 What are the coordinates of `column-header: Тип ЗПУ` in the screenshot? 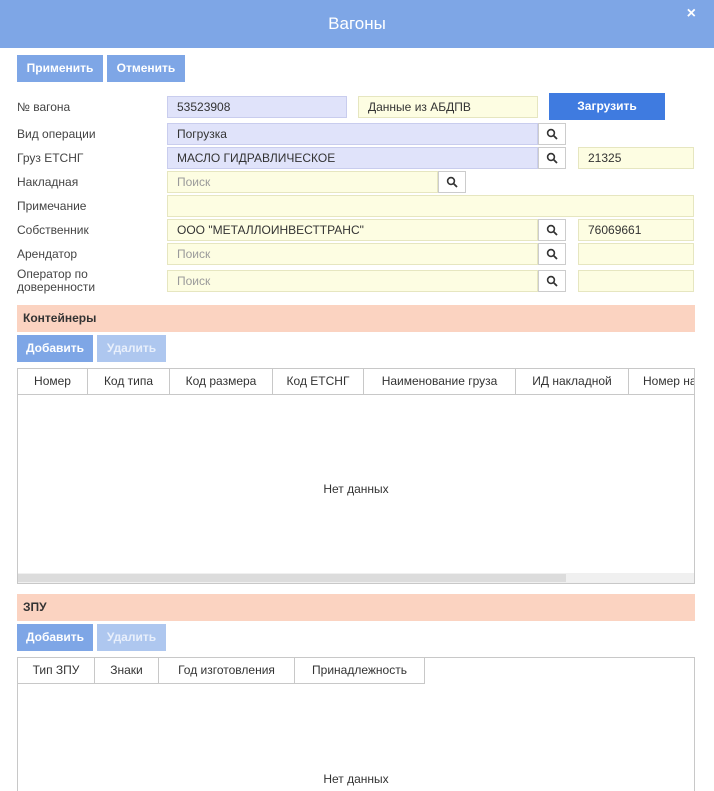 It's located at (56, 670).